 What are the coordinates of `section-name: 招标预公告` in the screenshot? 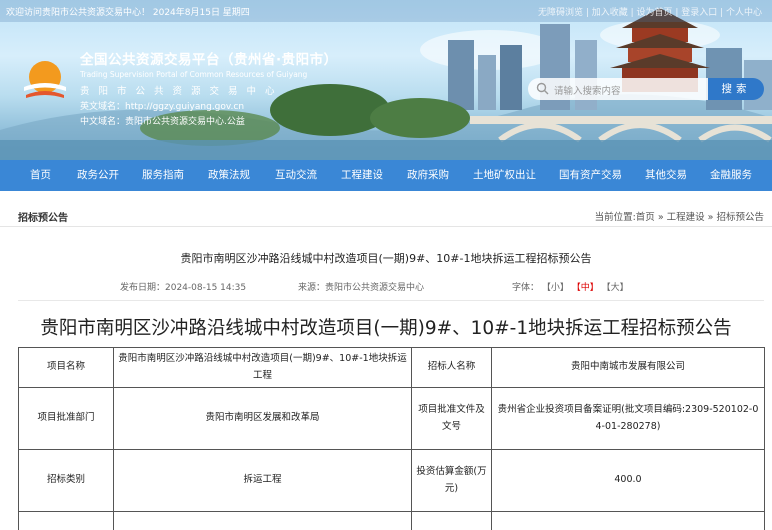 It's located at (43, 218).